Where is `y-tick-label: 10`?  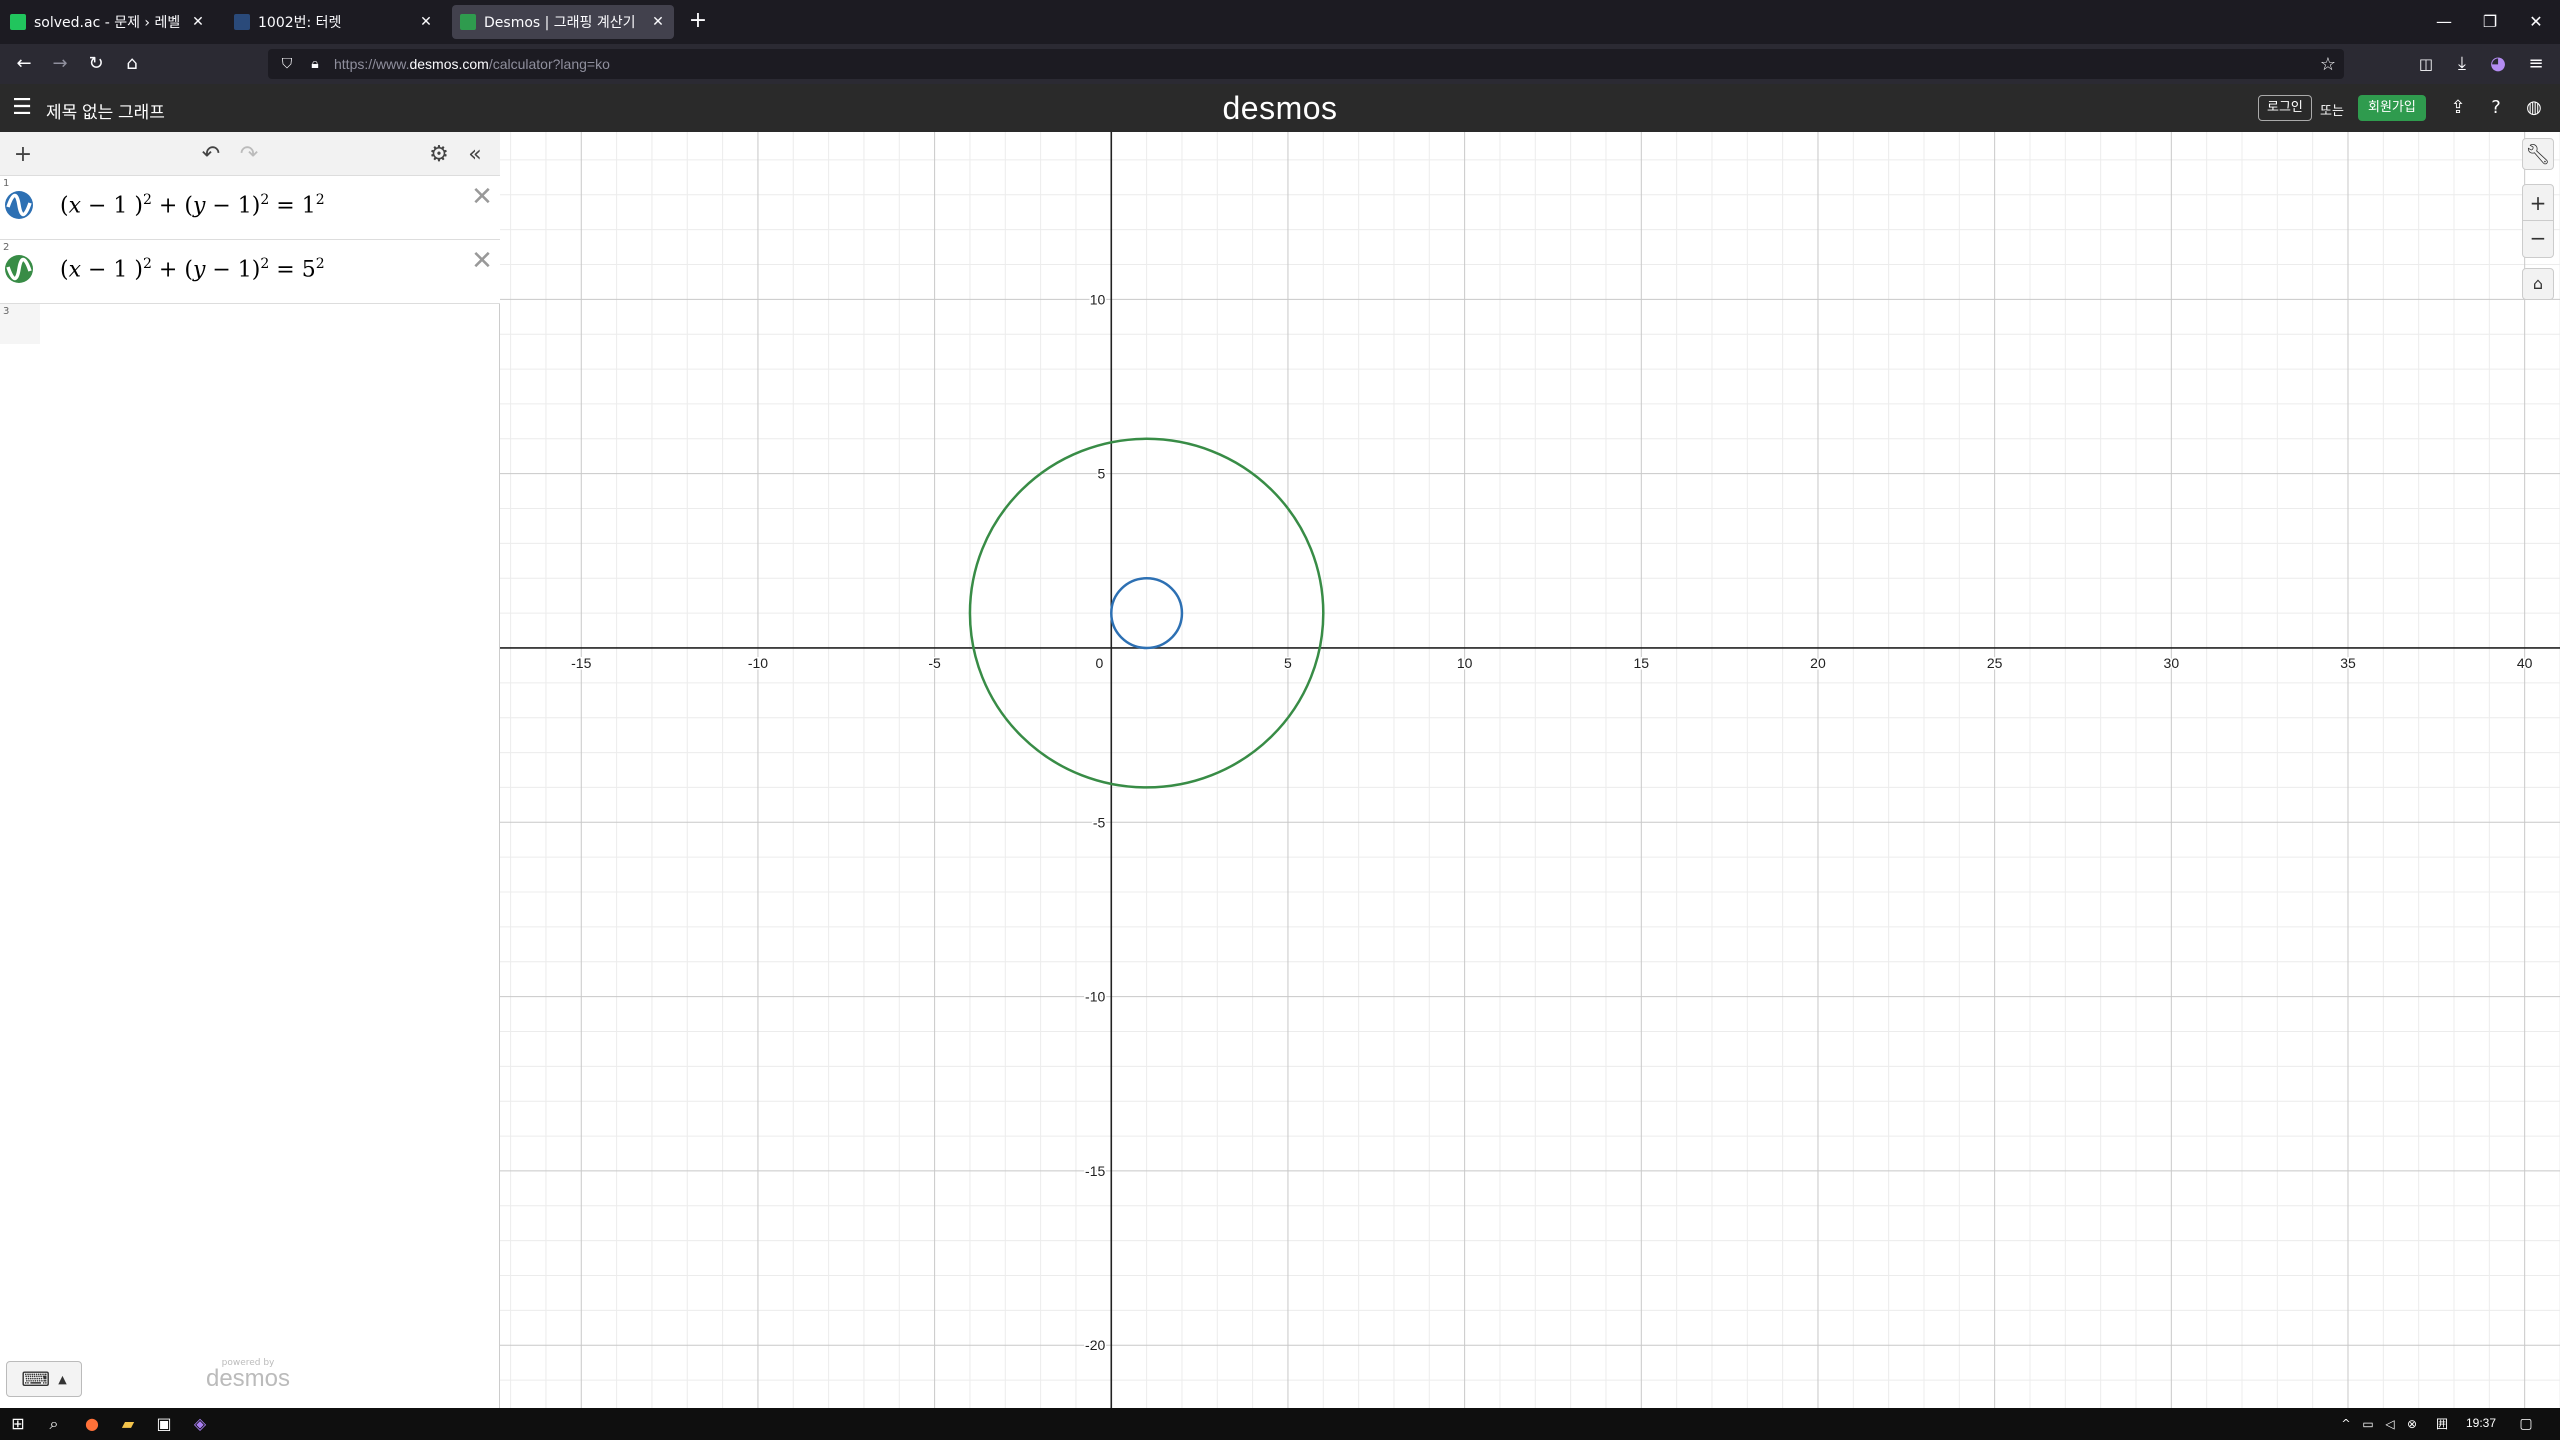
y-tick-label: 10 is located at coordinates (1098, 299).